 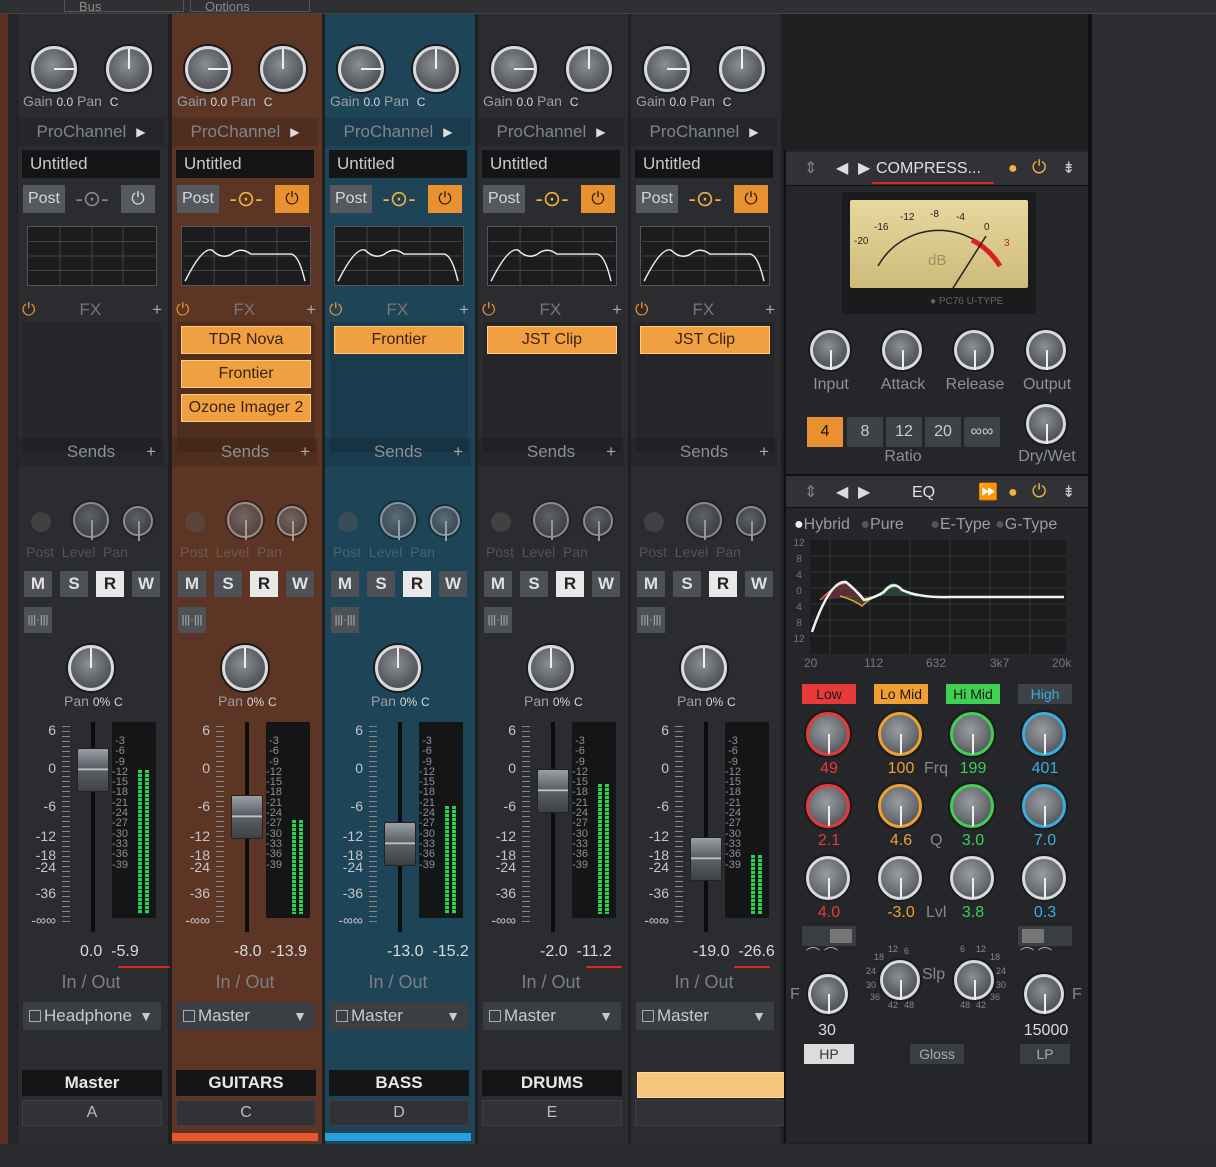 I want to click on output-selector: Master ▼, so click(x=246, y=1016).